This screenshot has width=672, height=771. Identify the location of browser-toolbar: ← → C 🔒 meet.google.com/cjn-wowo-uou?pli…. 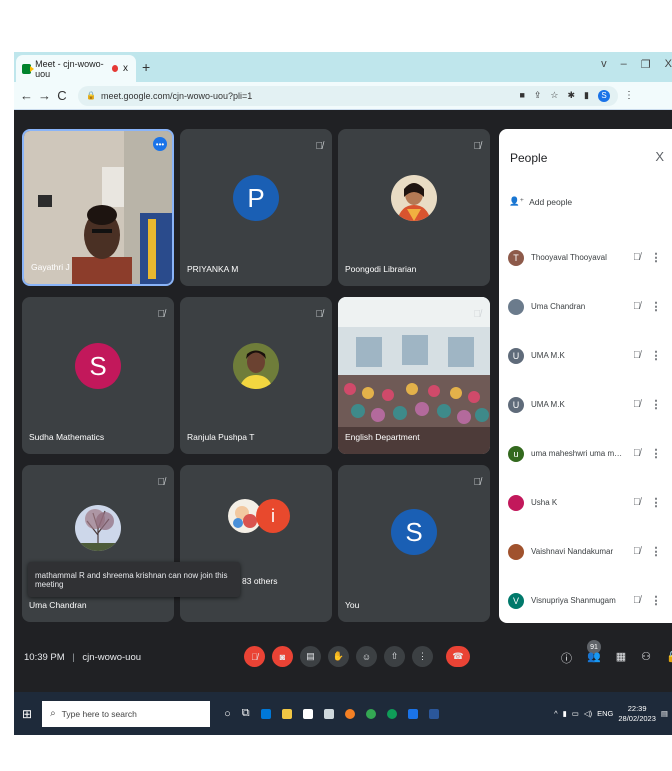
(343, 96).